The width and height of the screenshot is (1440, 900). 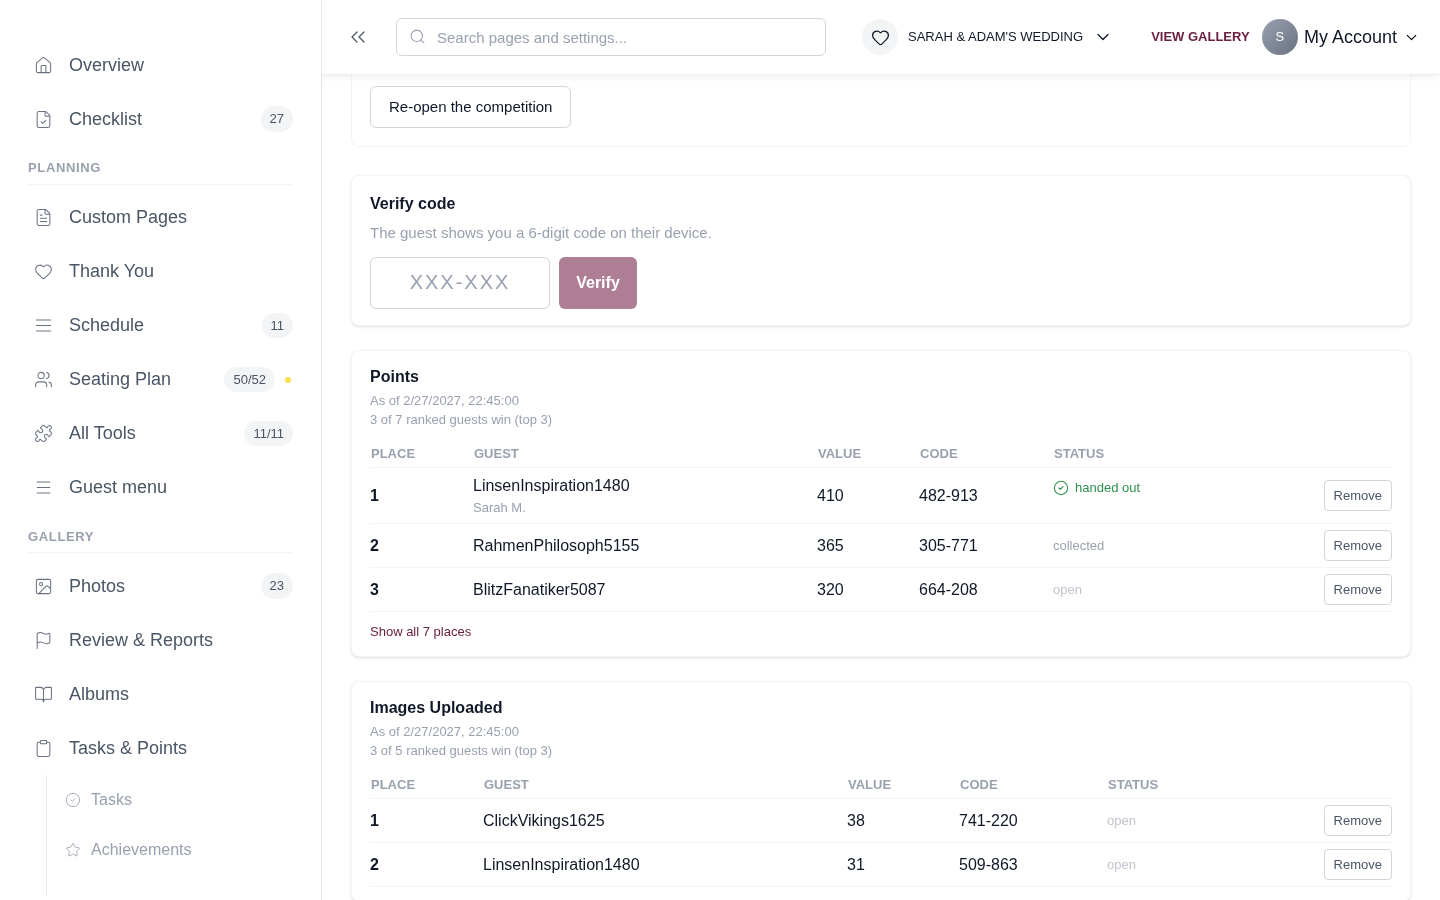 What do you see at coordinates (43, 694) in the screenshot?
I see `book-icon` at bounding box center [43, 694].